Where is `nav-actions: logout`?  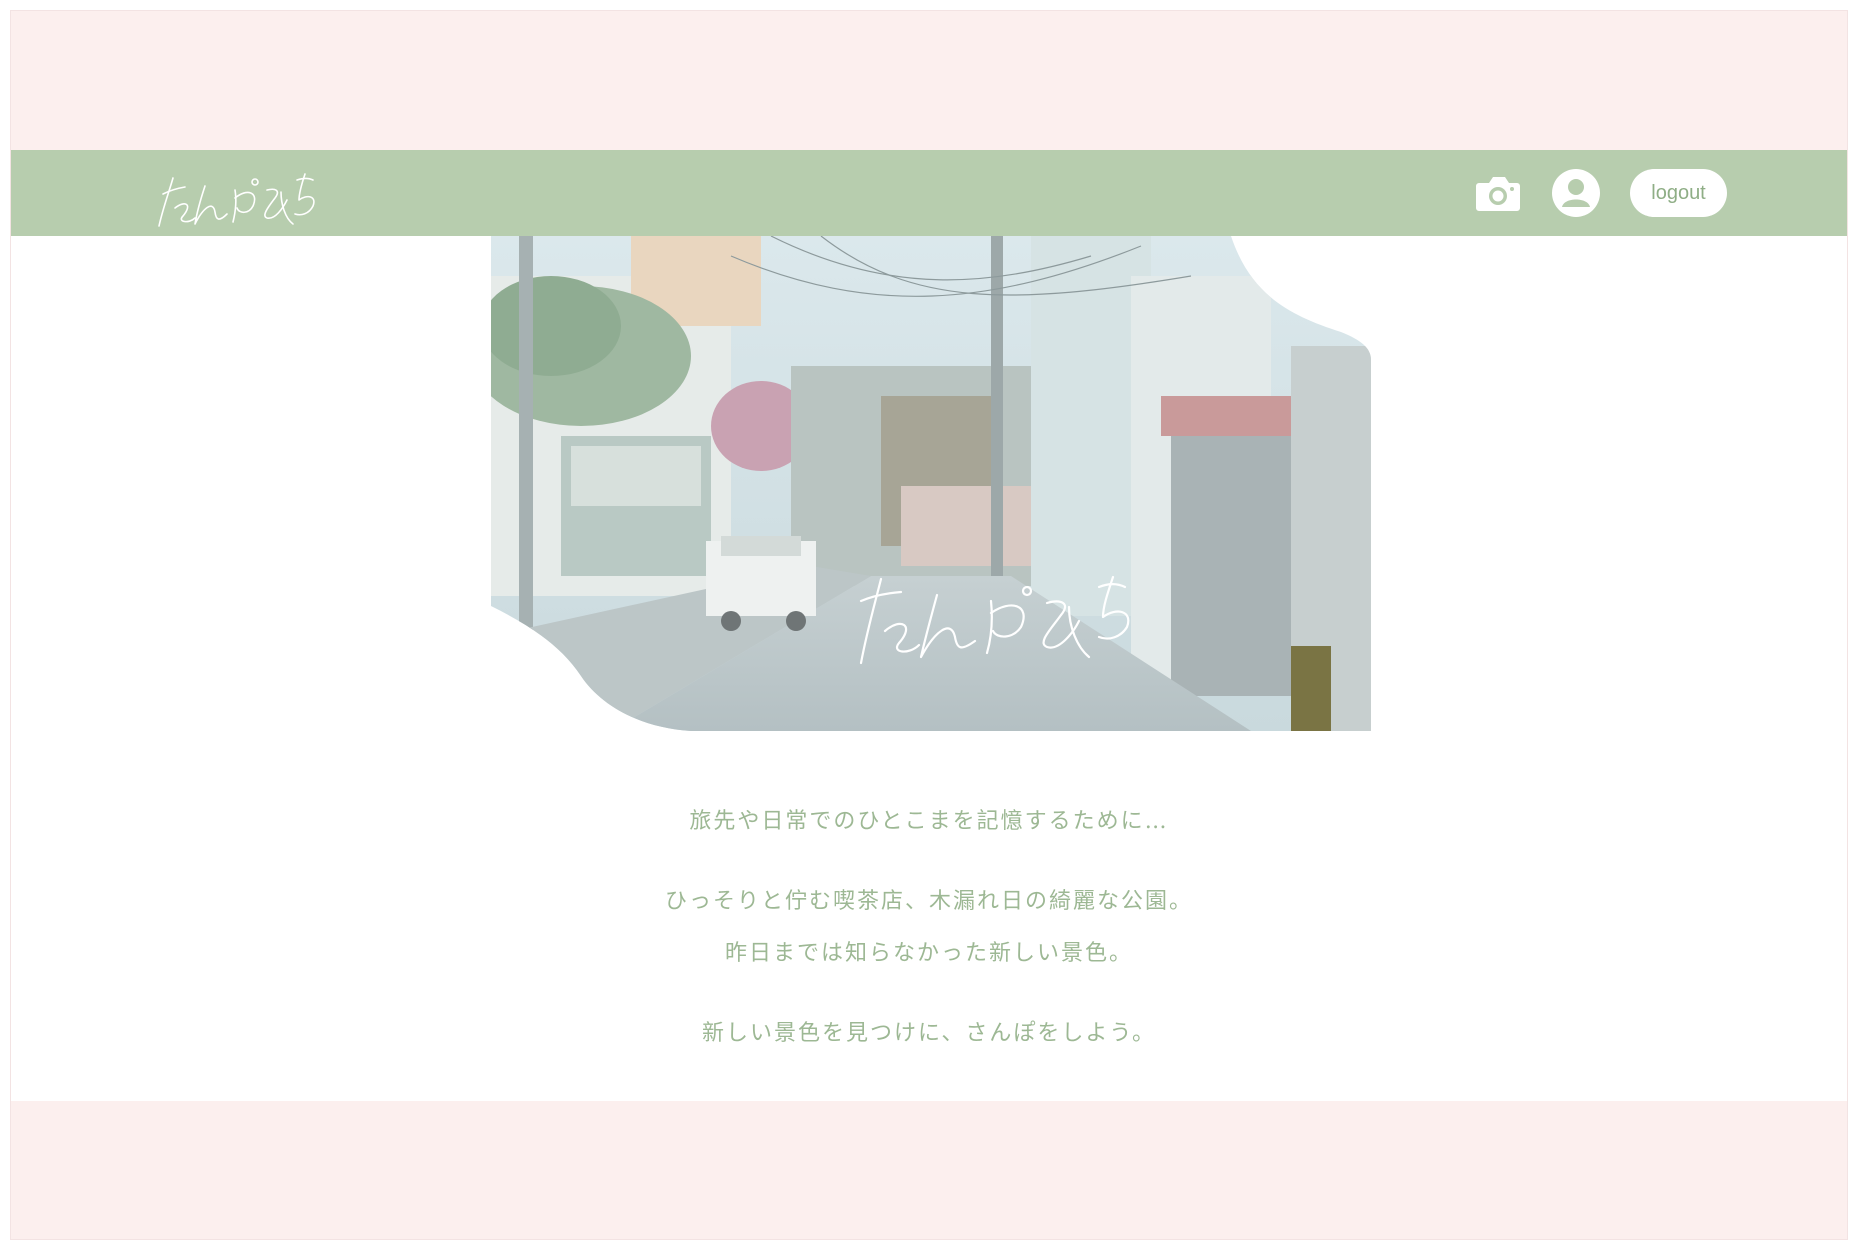
nav-actions: logout is located at coordinates (1600, 193).